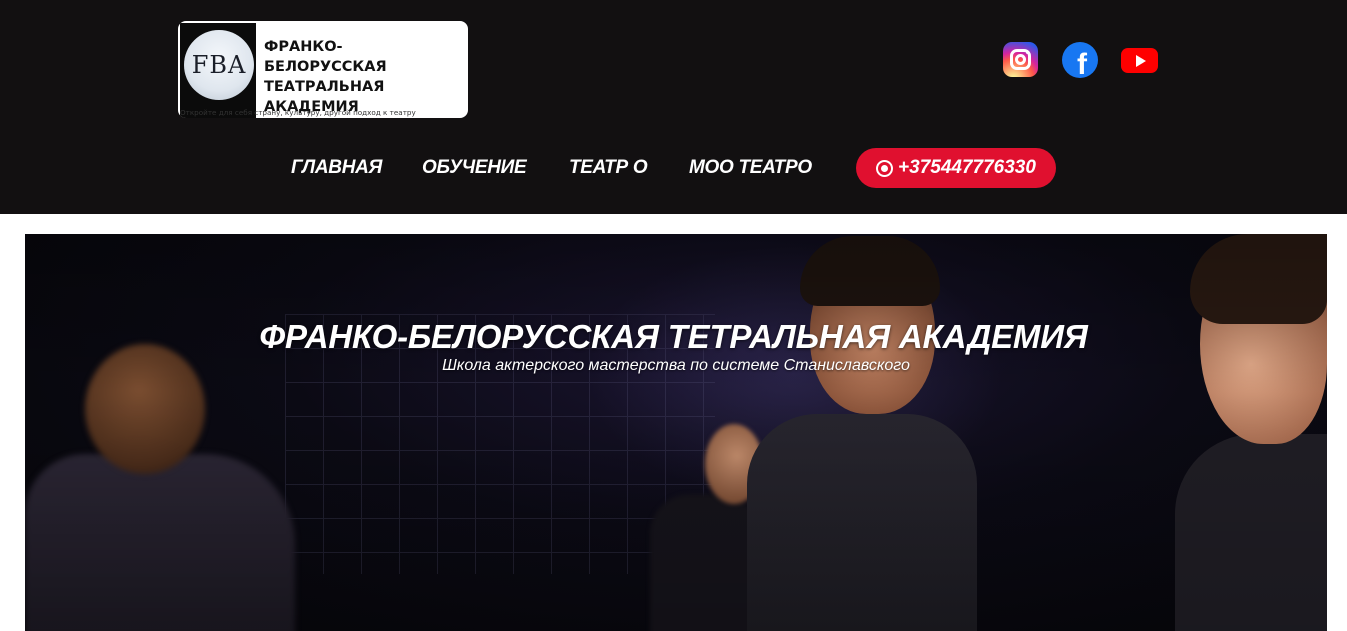 The image size is (1347, 631). Describe the element at coordinates (673, 336) in the screenshot. I see `hero-title: ФРАНКО-БЕЛОРУССКАЯ ТЕТРАЛЬНАЯ АКАДЕМИЯ` at that location.